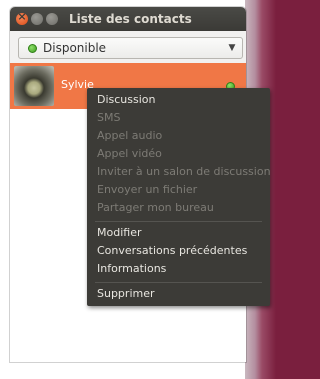  I want to click on menu-item-sms: SMS, so click(109, 117).